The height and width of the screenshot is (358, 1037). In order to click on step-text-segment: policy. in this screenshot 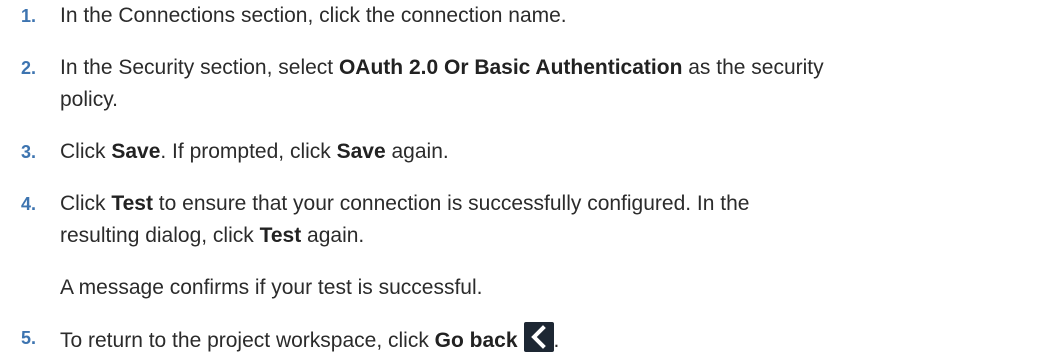, I will do `click(89, 99)`.